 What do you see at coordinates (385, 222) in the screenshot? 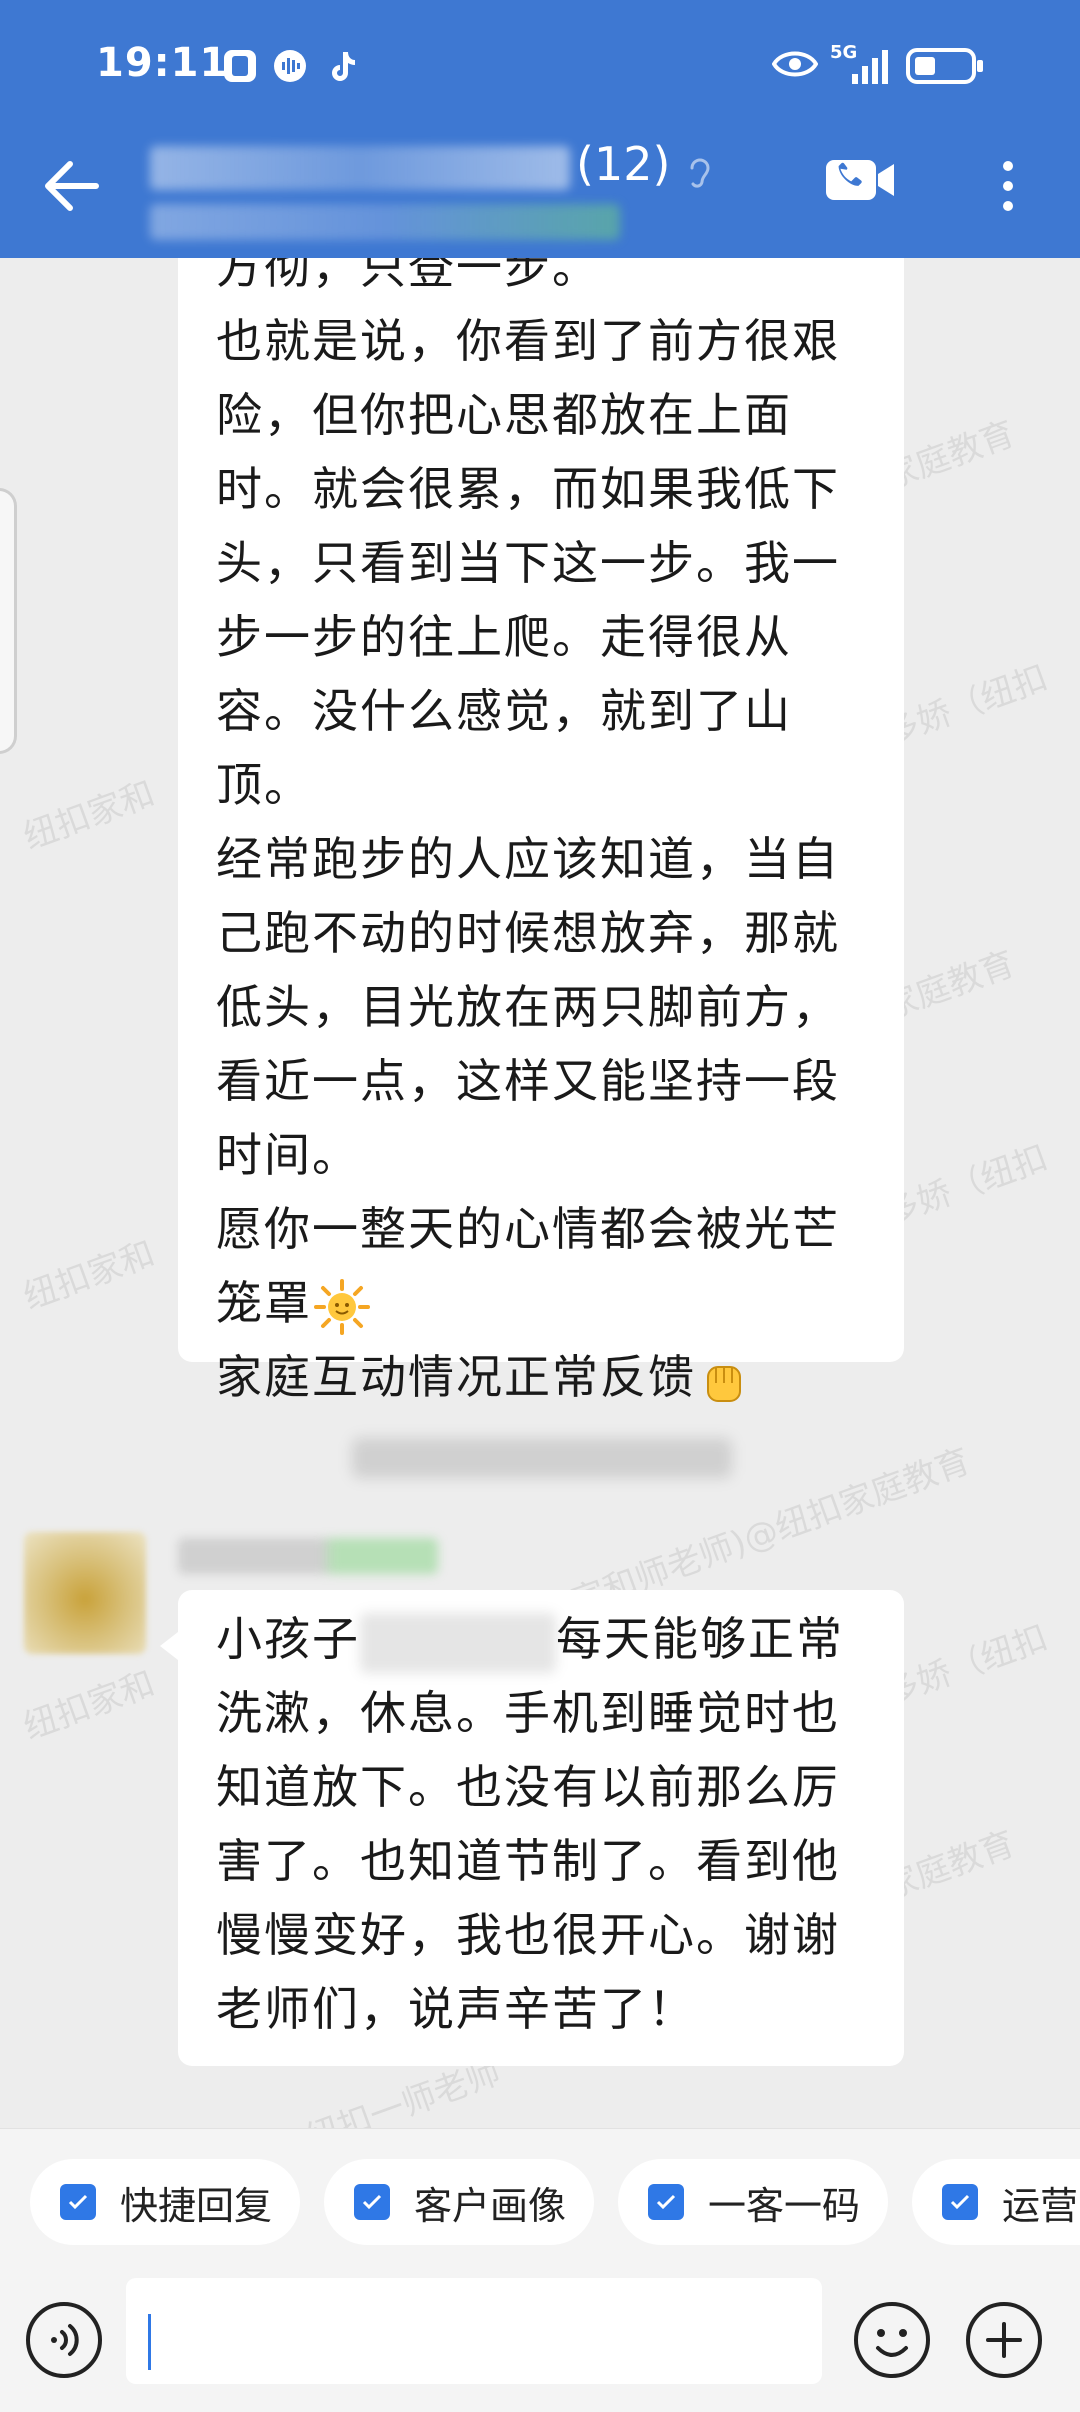
I see `redacted-subtitle` at bounding box center [385, 222].